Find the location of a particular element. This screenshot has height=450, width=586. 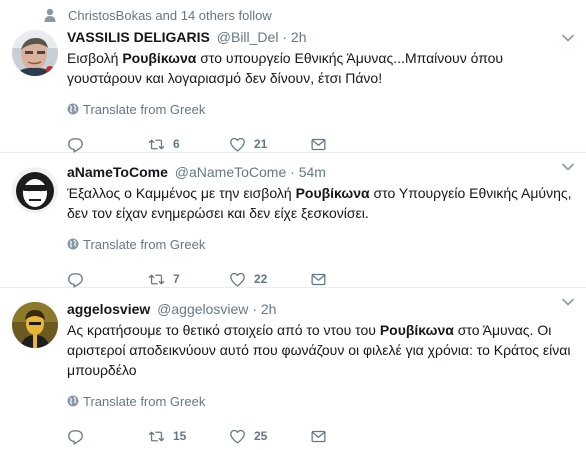

like-button: 22 is located at coordinates (269, 279).